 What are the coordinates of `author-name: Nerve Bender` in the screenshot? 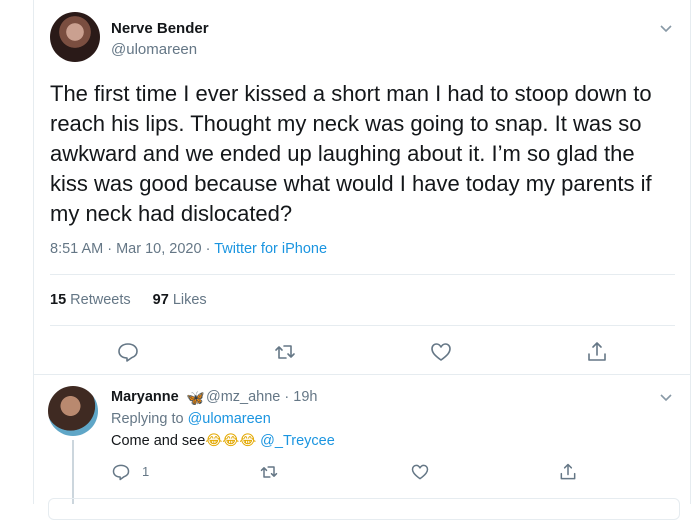 It's located at (160, 28).